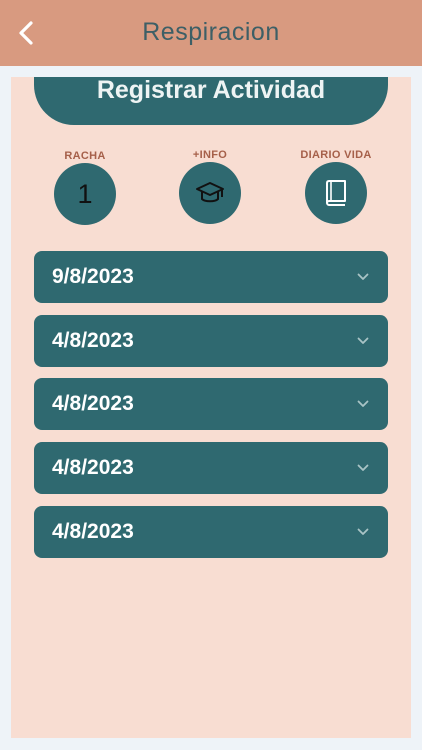 This screenshot has width=422, height=750. I want to click on register-activity-button: Registrar Actividad, so click(211, 101).